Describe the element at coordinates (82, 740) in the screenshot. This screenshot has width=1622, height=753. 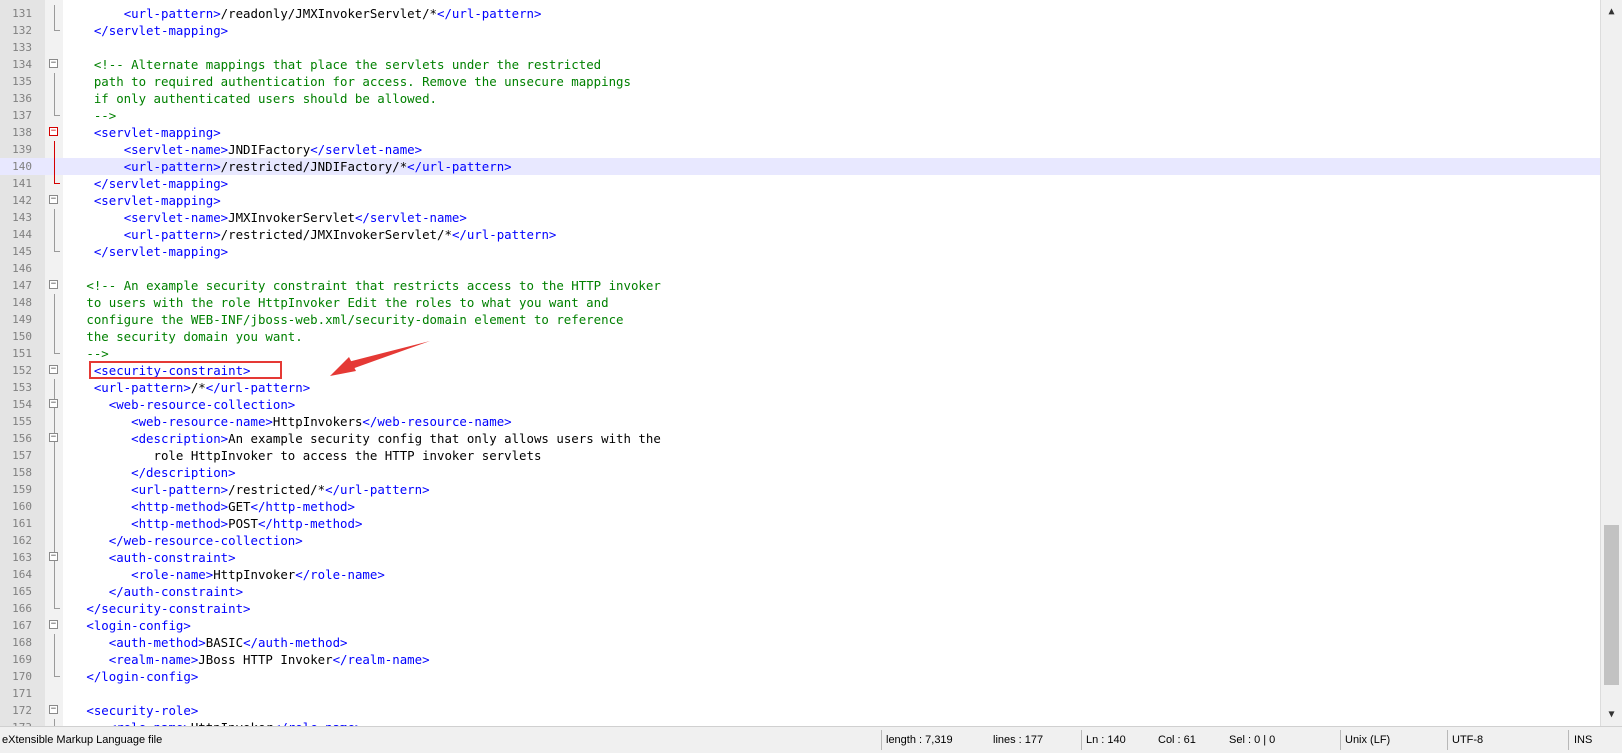
I see `file-type-label: eXtensible Markup Language file` at that location.